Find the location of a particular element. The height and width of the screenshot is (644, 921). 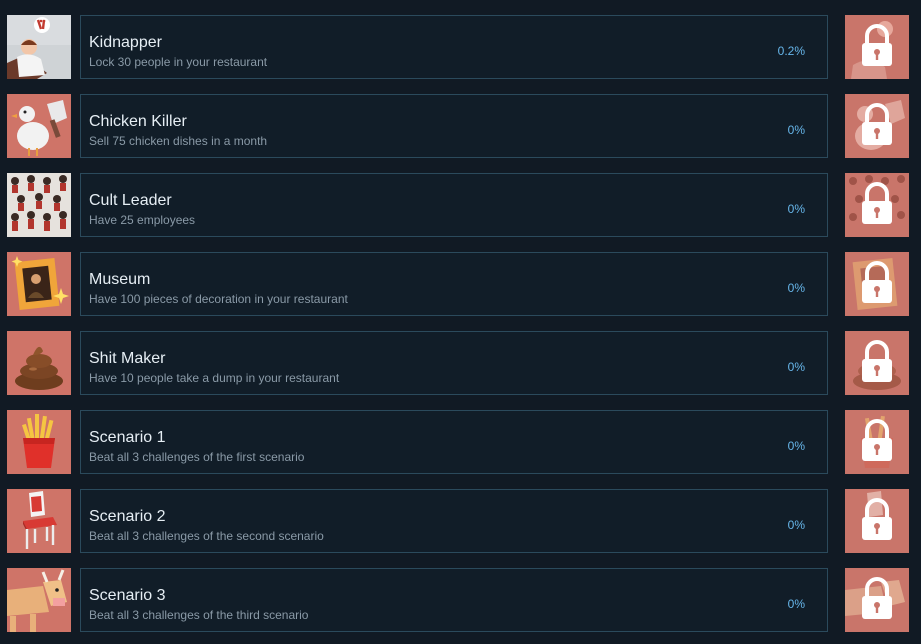

achievement-title: Cult Leader is located at coordinates (130, 200).